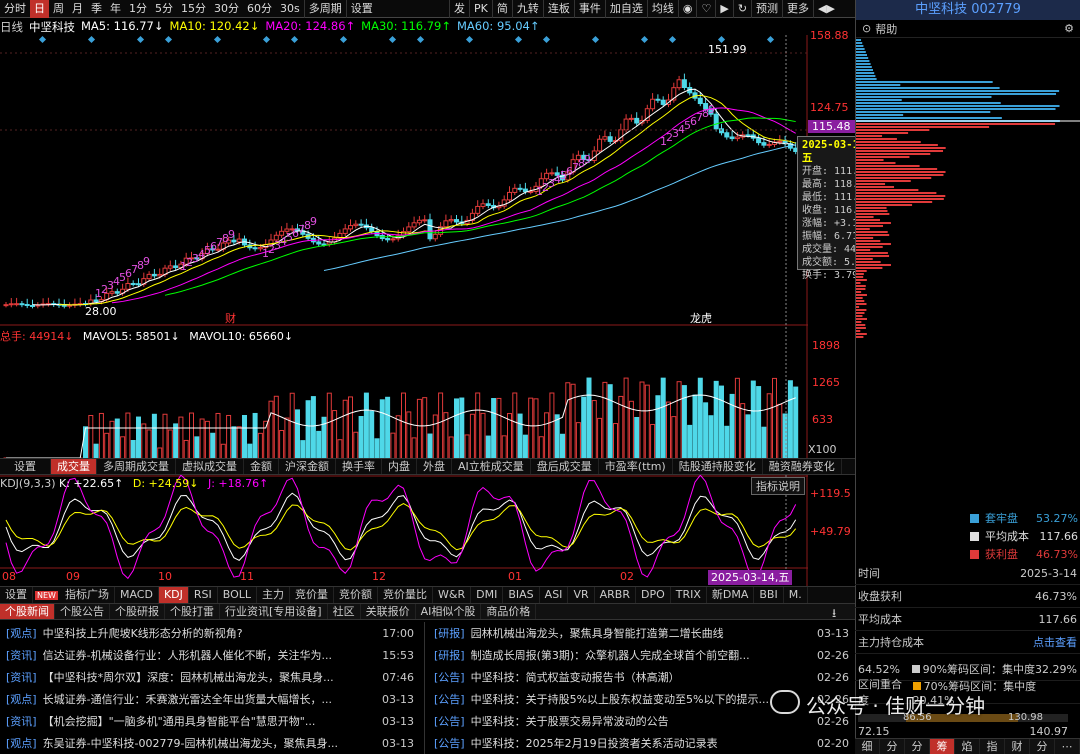  I want to click on indicator-tab-15: ARBR, so click(615, 595).